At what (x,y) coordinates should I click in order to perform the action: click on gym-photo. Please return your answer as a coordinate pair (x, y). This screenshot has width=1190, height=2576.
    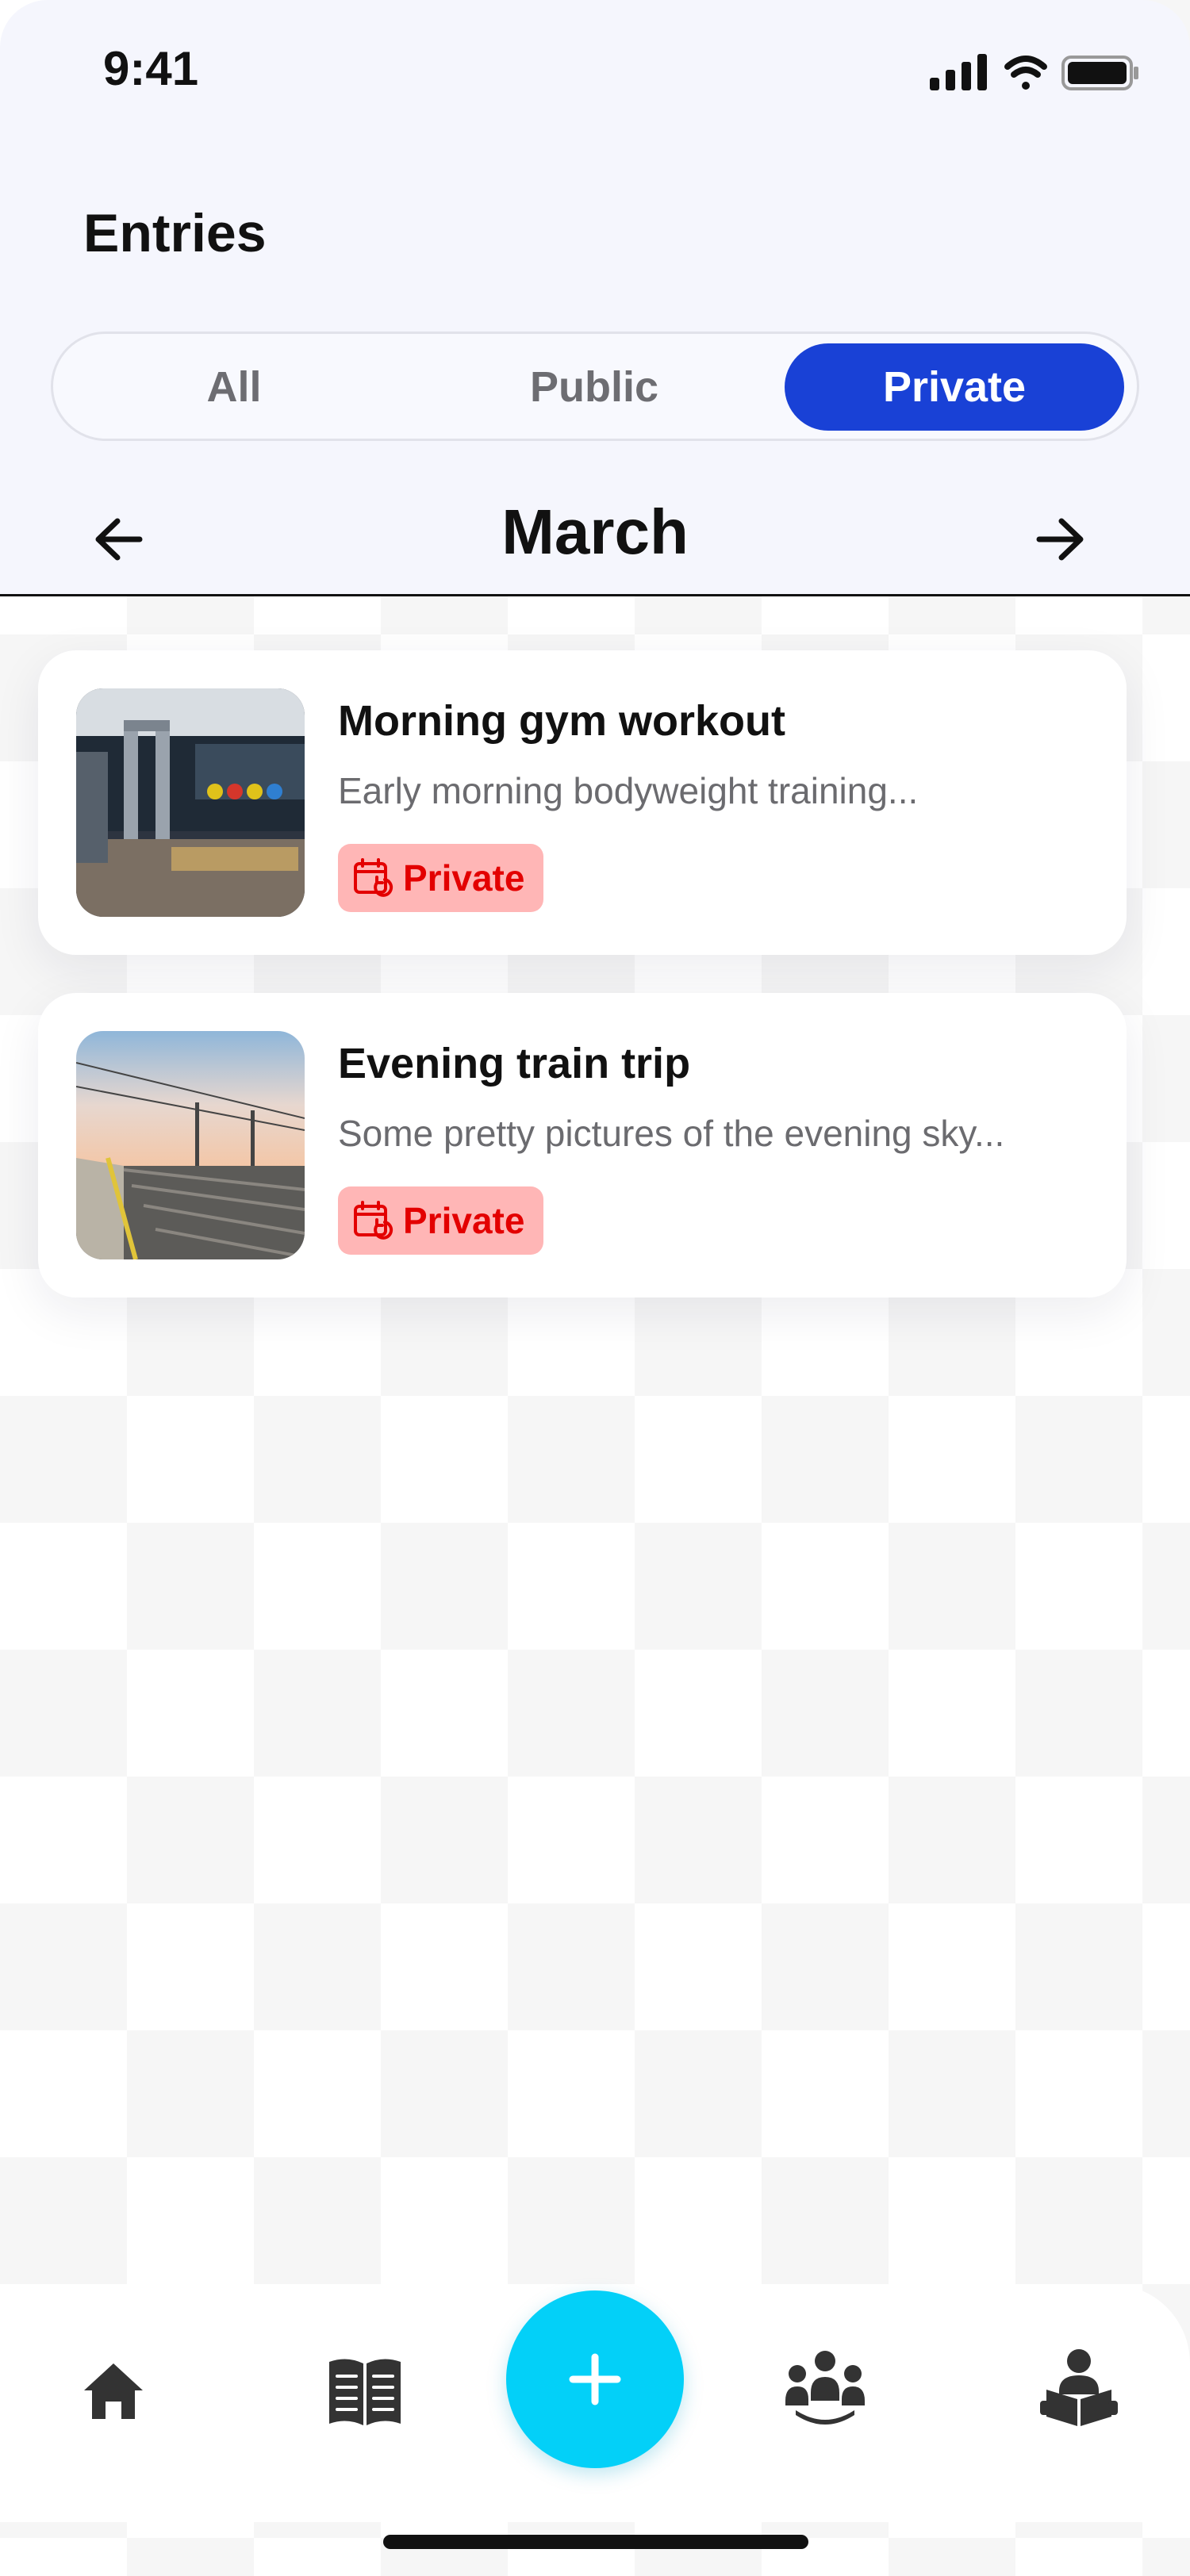
    Looking at the image, I should click on (190, 803).